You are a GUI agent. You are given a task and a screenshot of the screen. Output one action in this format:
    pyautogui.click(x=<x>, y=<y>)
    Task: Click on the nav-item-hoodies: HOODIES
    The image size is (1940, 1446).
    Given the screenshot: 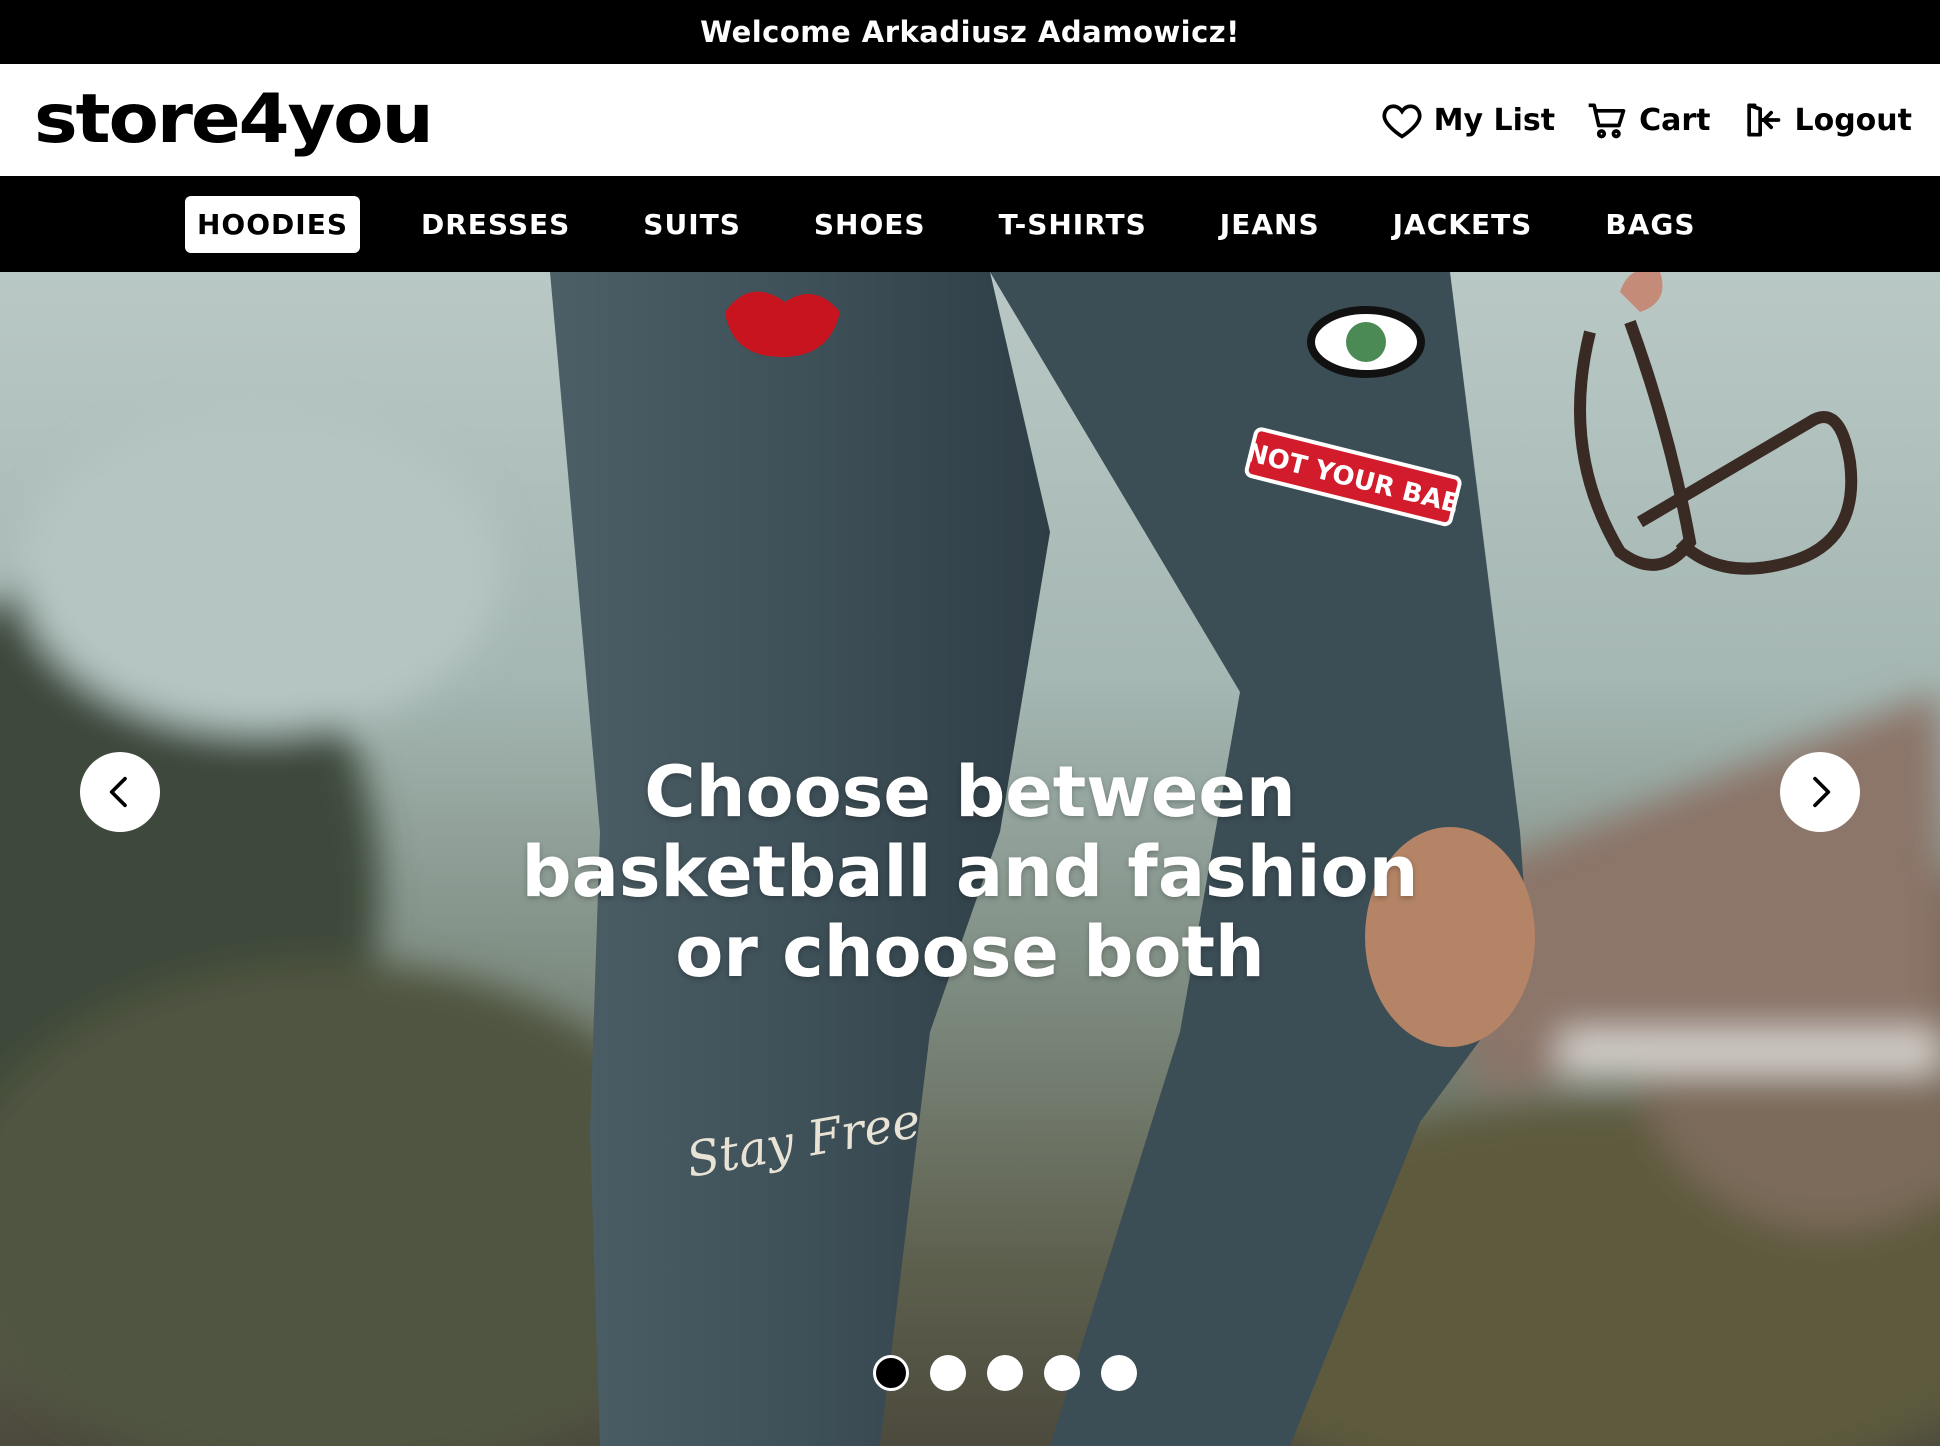 What is the action you would take?
    pyautogui.click(x=272, y=224)
    